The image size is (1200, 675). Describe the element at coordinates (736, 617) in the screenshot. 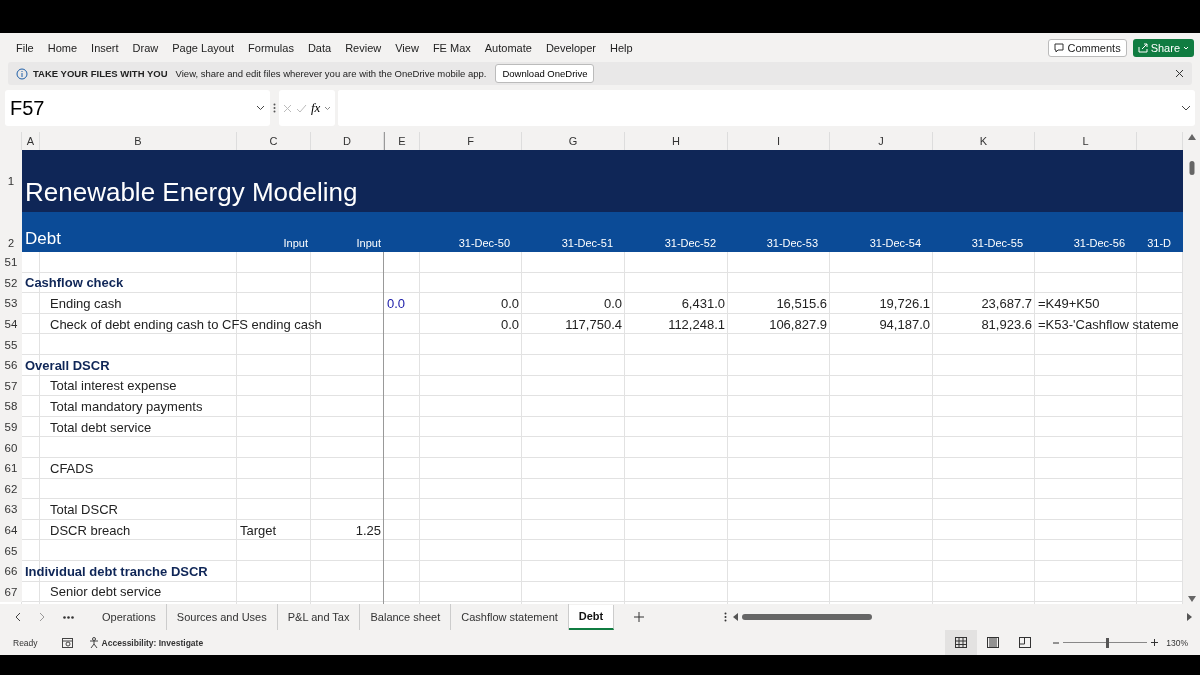

I see `scroll-left-icon` at that location.